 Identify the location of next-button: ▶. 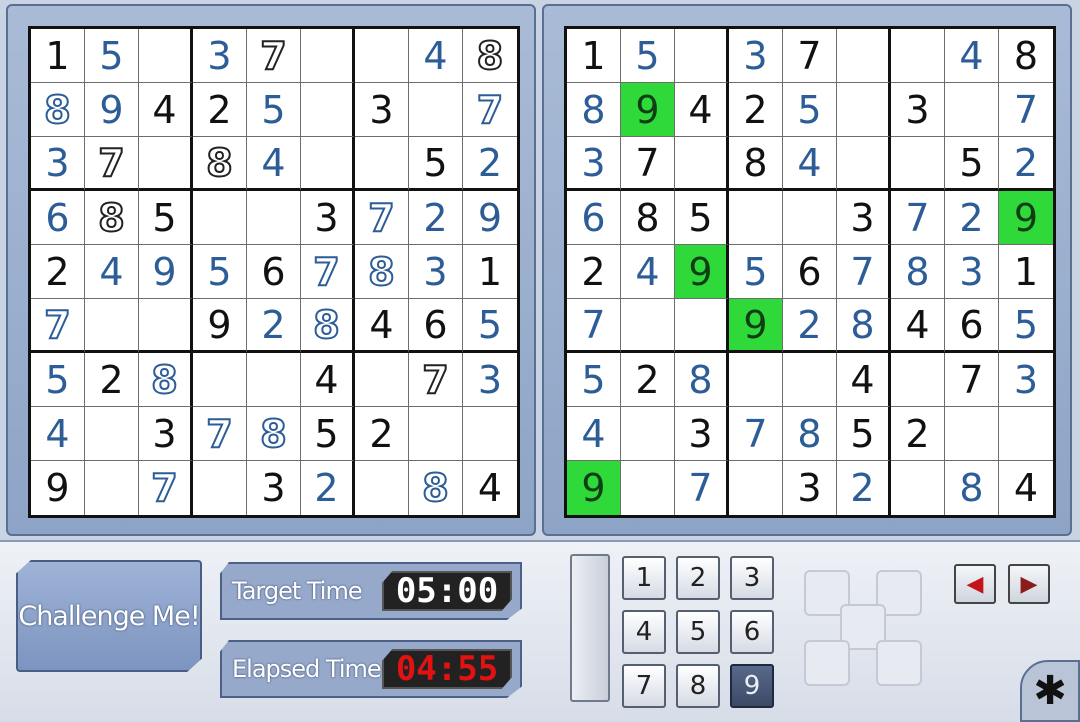
(1029, 584).